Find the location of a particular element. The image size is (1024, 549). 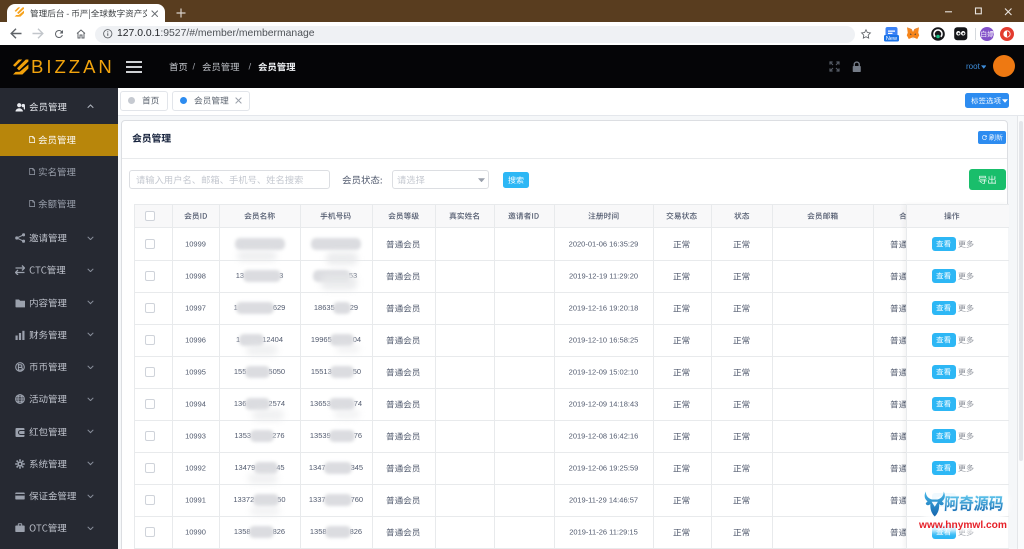

svg-text: New is located at coordinates (892, 39).